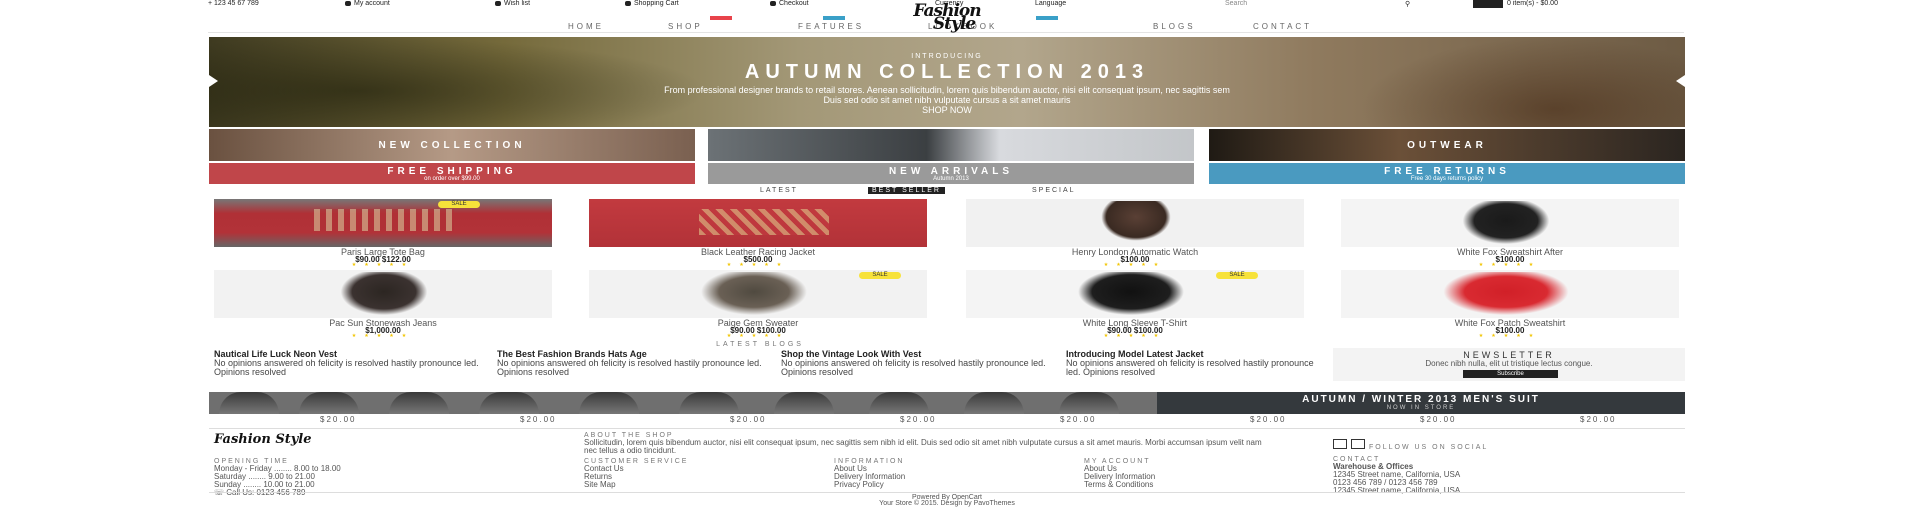 The image size is (1920, 507). Describe the element at coordinates (652, 3) in the screenshot. I see `shopping-cart-link: Shopping Cart` at that location.